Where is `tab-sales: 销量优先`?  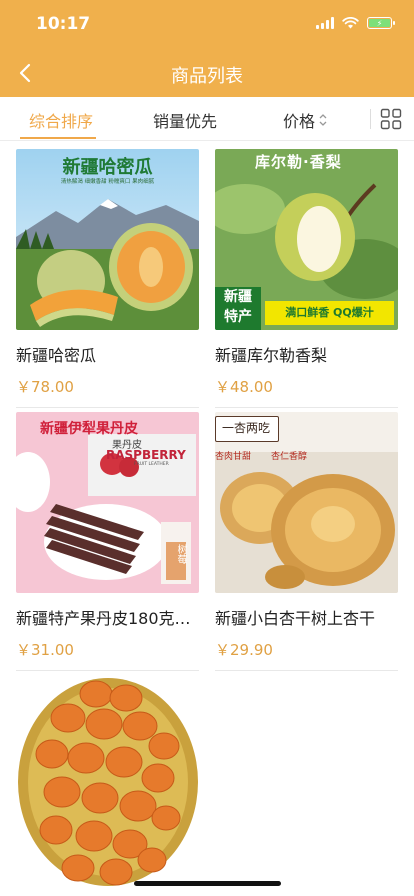 tab-sales: 销量优先 is located at coordinates (185, 120).